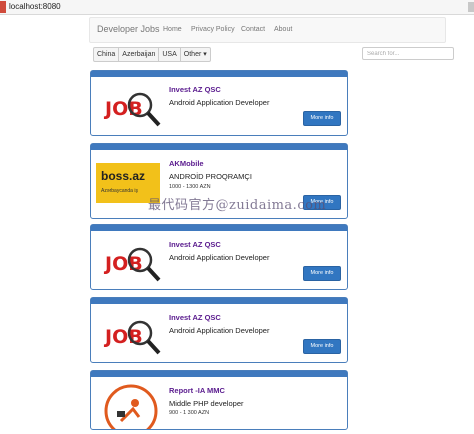  I want to click on nav-about: About, so click(283, 29).